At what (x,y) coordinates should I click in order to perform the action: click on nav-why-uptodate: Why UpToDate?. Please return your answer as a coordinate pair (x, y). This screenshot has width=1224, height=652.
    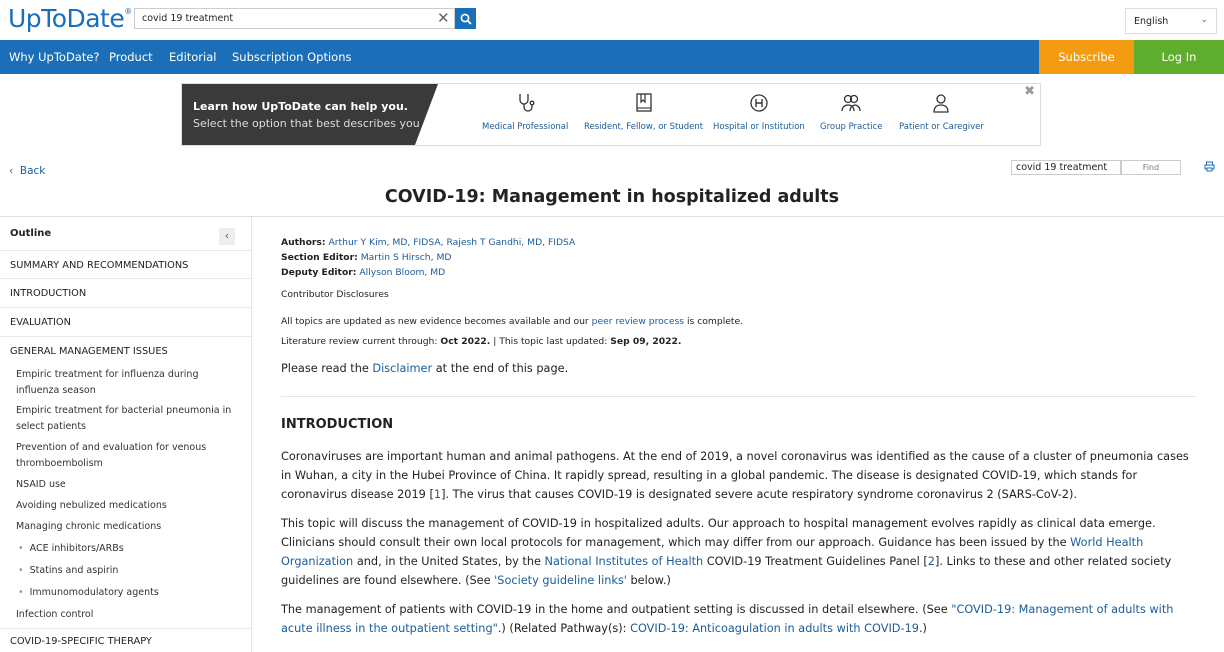
    Looking at the image, I should click on (54, 57).